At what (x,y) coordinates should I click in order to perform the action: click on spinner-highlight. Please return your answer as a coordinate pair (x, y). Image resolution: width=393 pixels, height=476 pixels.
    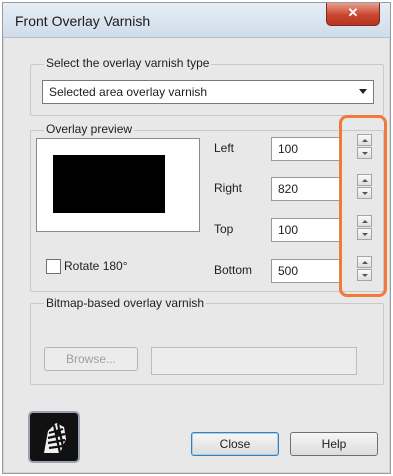
    Looking at the image, I should click on (363, 206).